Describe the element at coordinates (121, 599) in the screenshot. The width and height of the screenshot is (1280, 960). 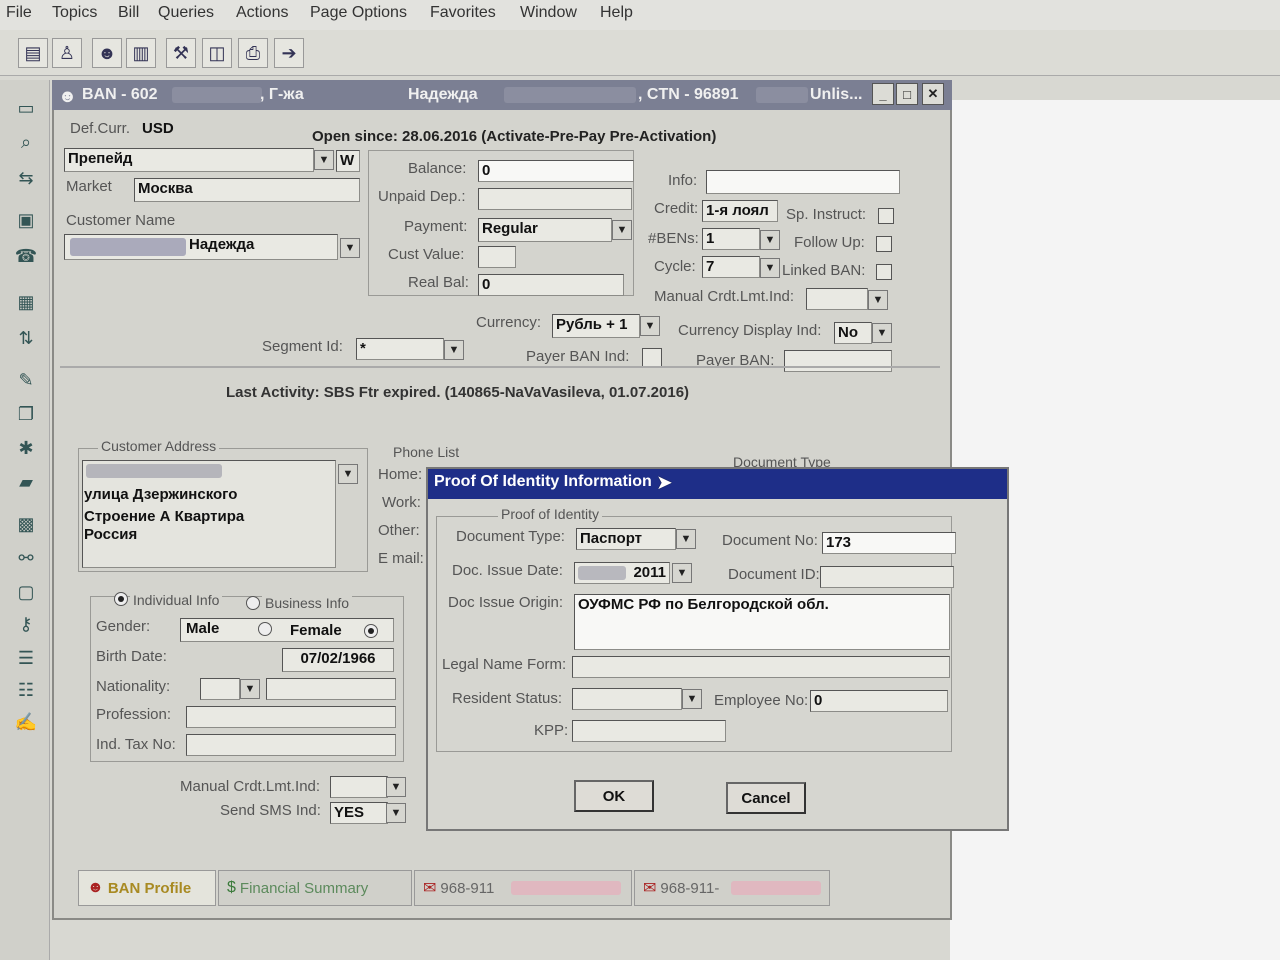
I see `individual-info-radio` at that location.